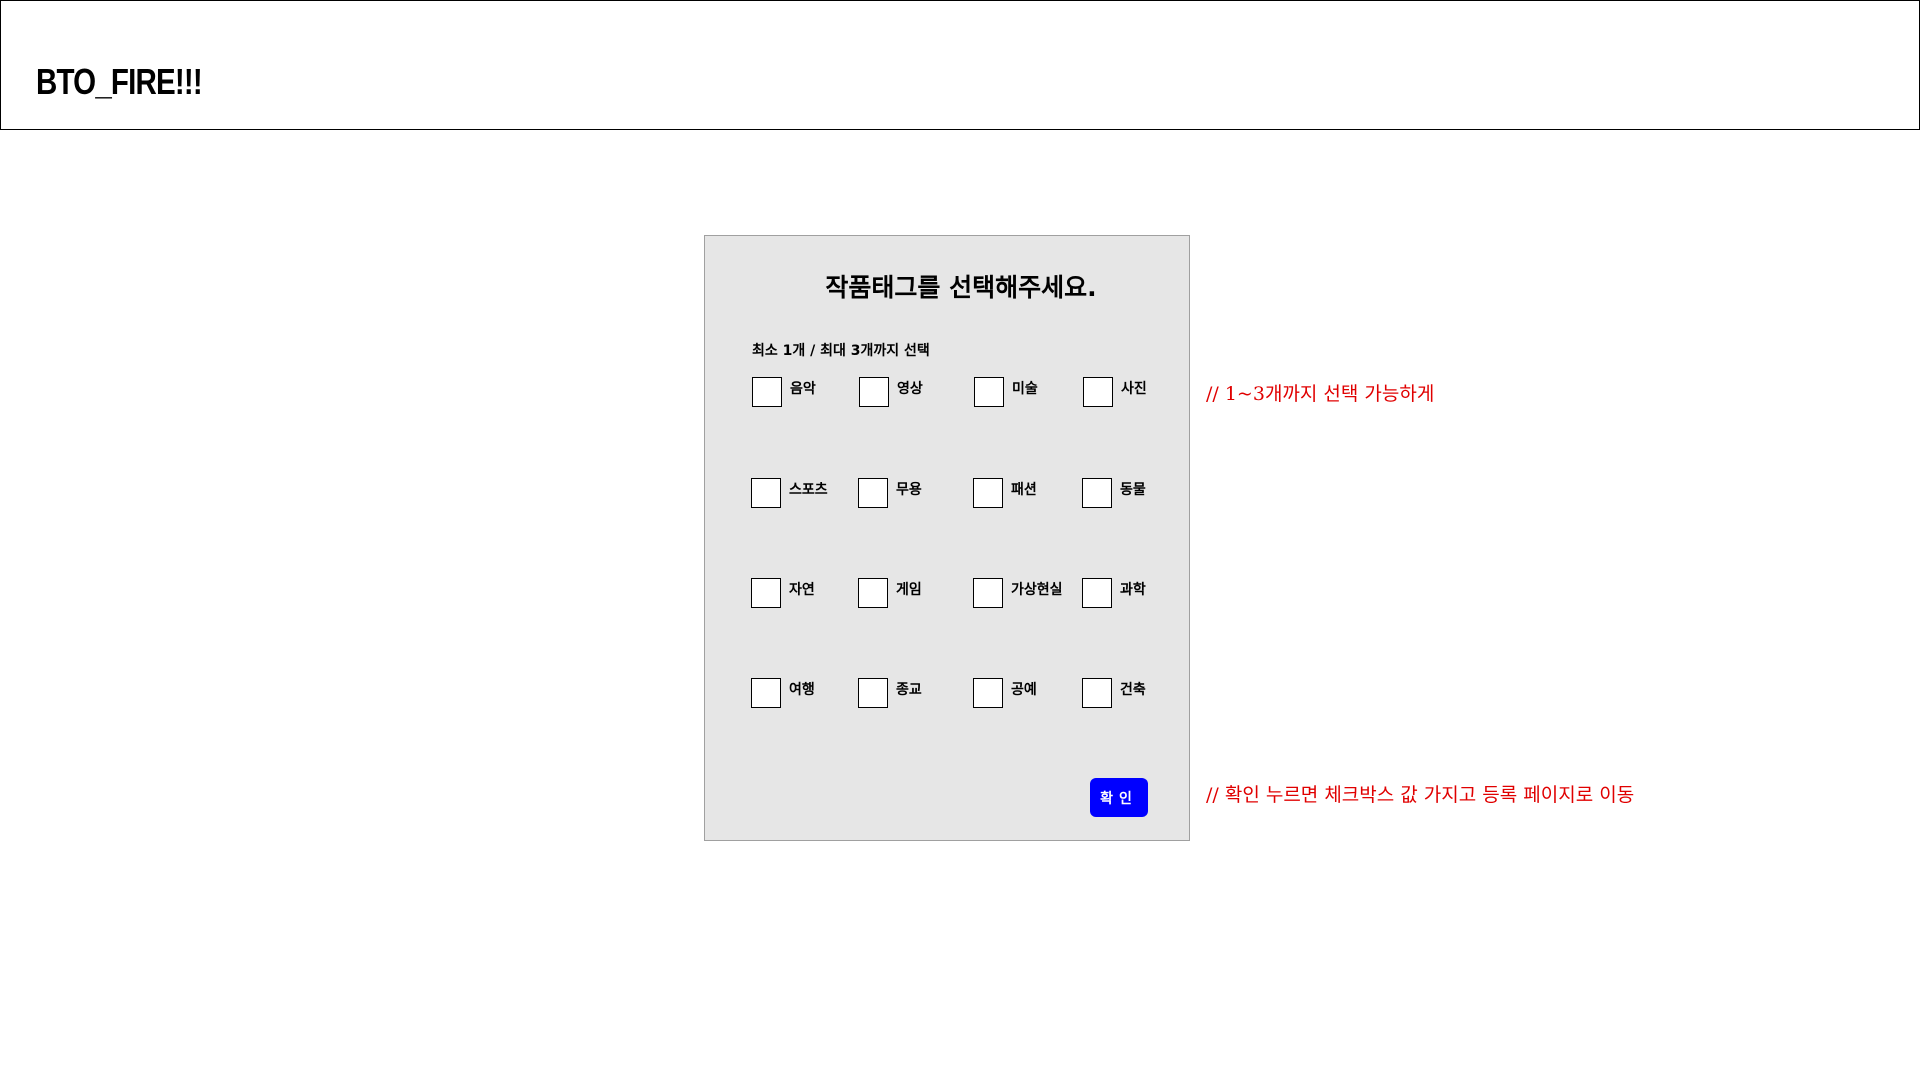  Describe the element at coordinates (784, 392) in the screenshot. I see `tag-option: 음악` at that location.